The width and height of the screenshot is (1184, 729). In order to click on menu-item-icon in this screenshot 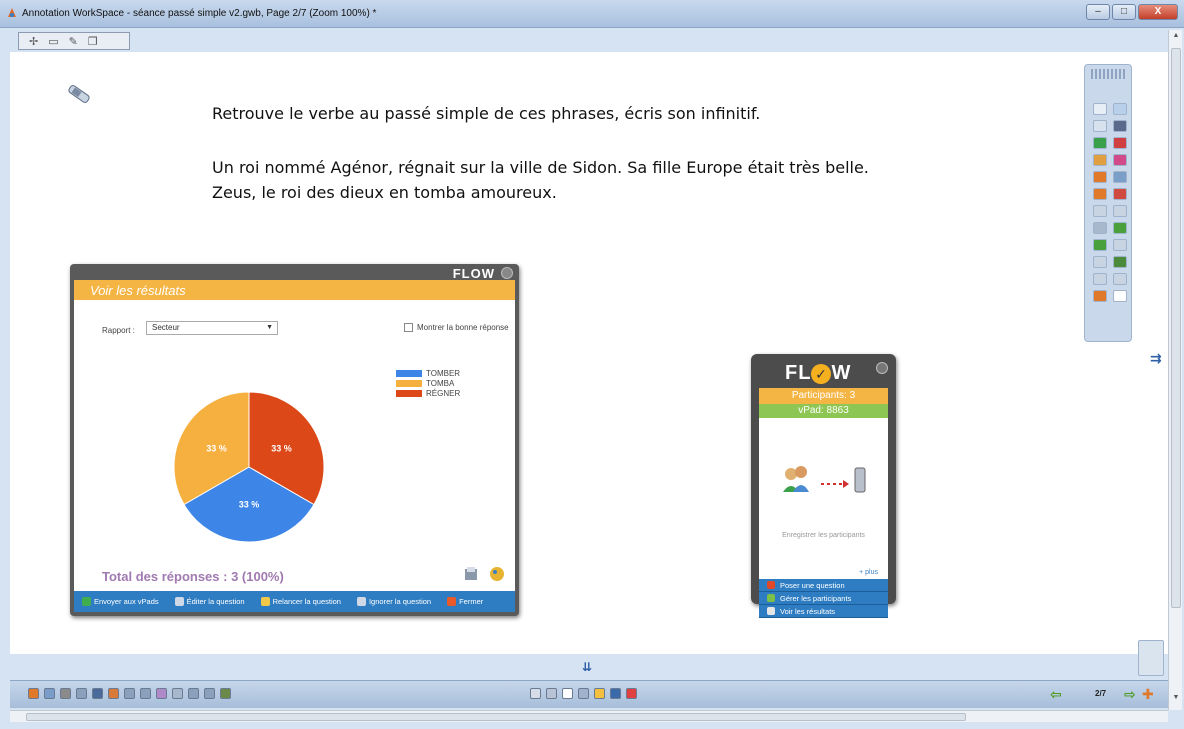, I will do `click(771, 585)`.